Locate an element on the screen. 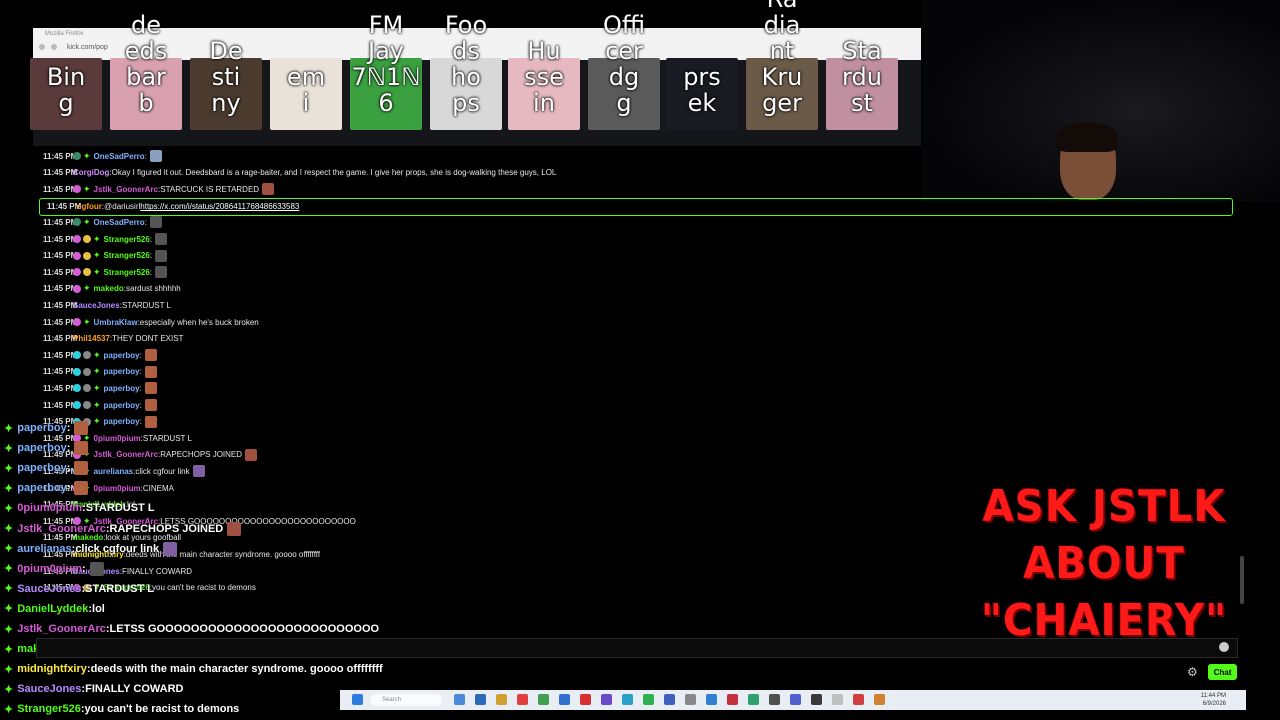  overlay-username: Jstlk_GoonerArc is located at coordinates (61, 528).